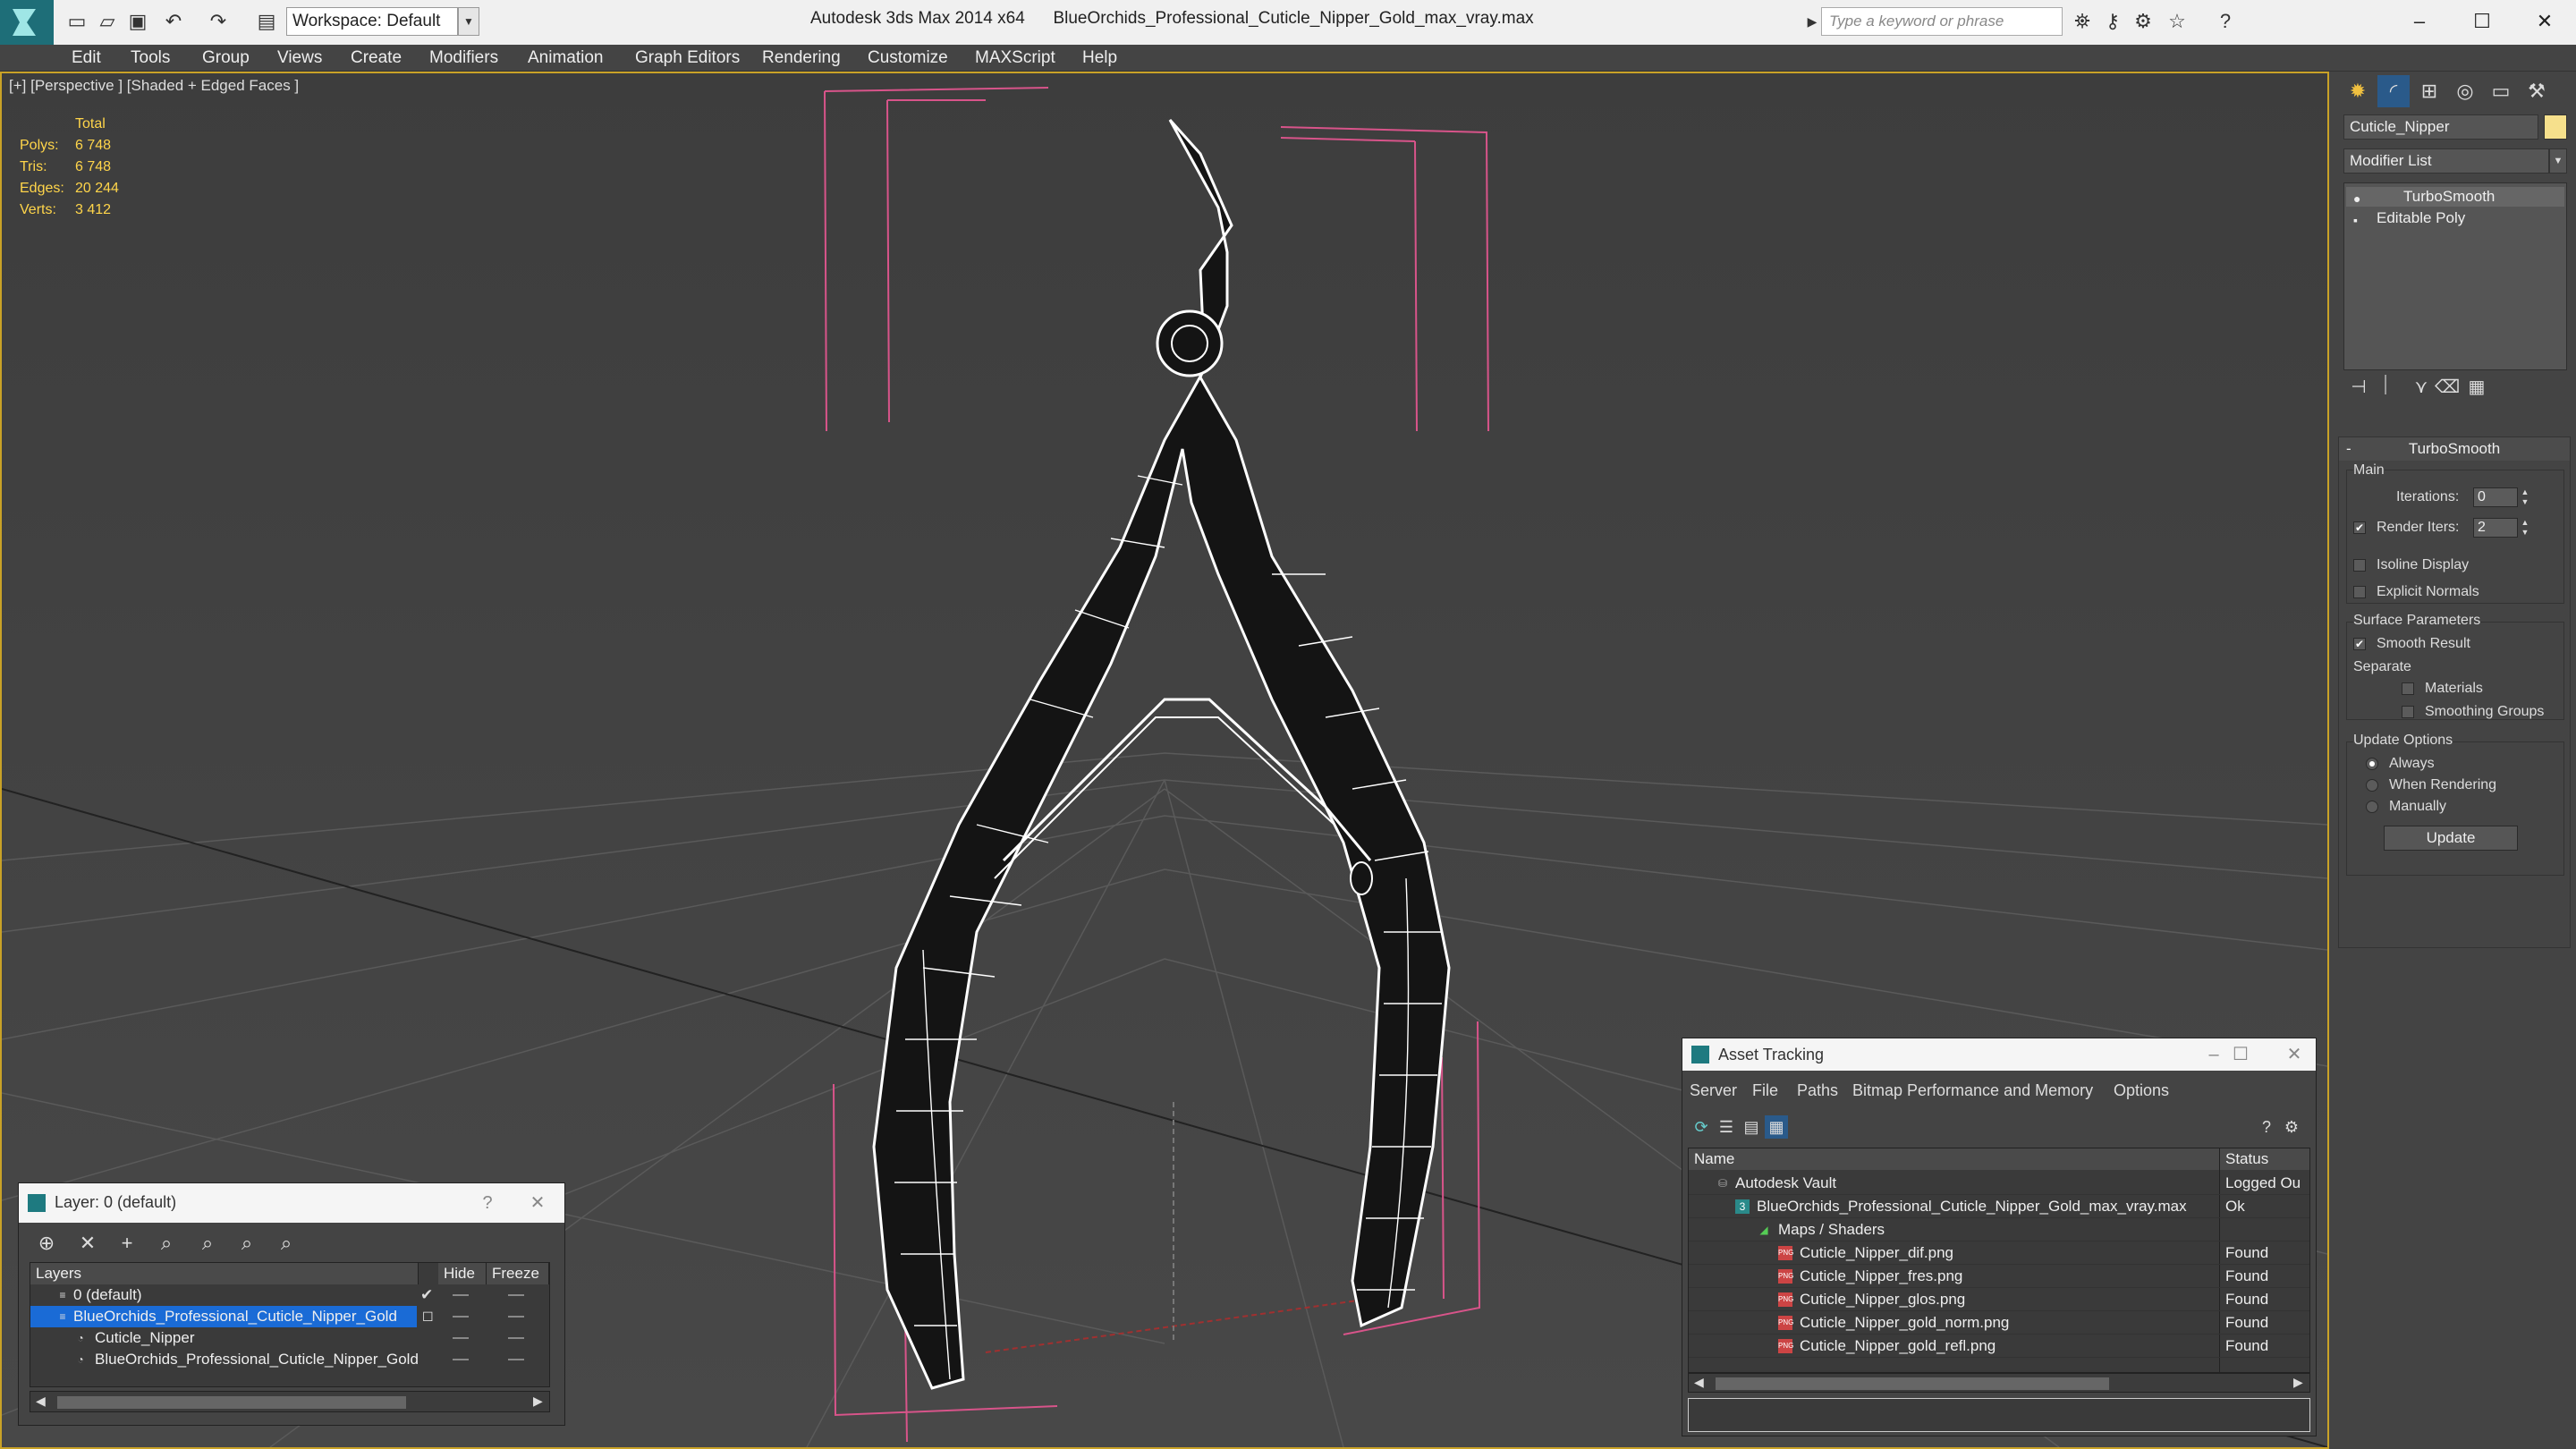 The height and width of the screenshot is (1449, 2576). Describe the element at coordinates (2358, 91) in the screenshot. I see `create-tab-icon: ✹` at that location.